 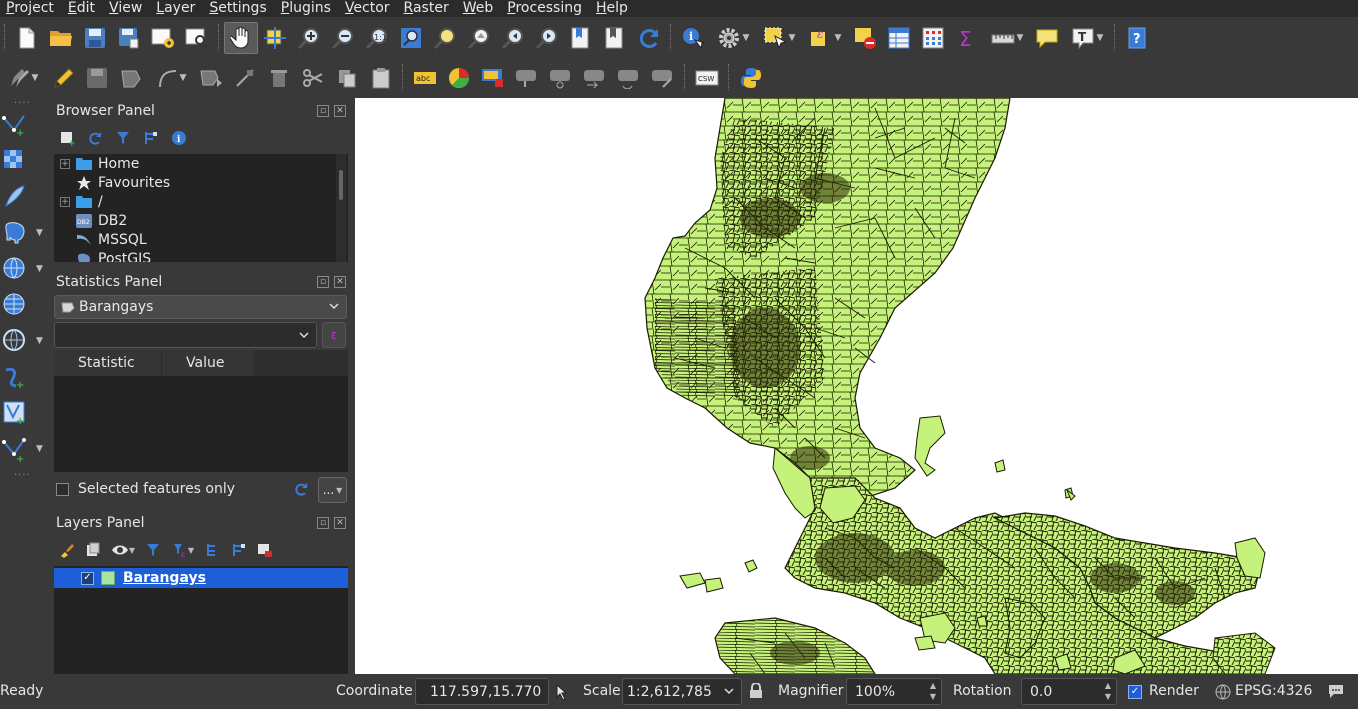 What do you see at coordinates (238, 8) in the screenshot?
I see `menu-settings: Settings` at bounding box center [238, 8].